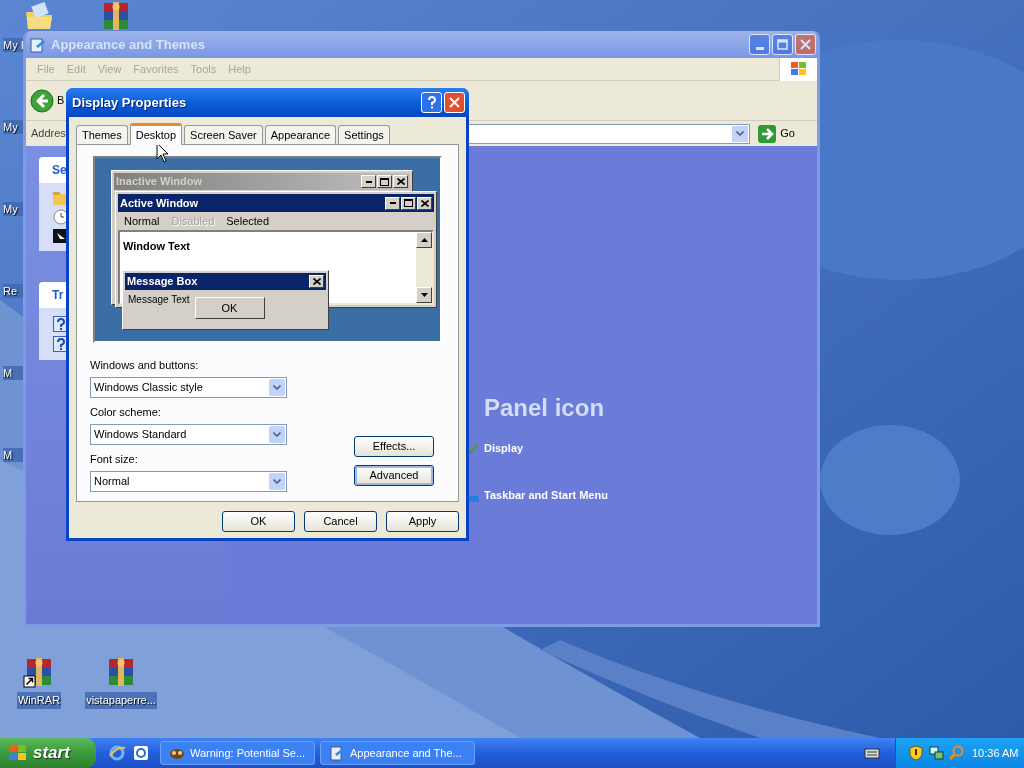 This screenshot has height=768, width=1024. What do you see at coordinates (145, 365) in the screenshot?
I see `field-label: Windows and buttons:` at bounding box center [145, 365].